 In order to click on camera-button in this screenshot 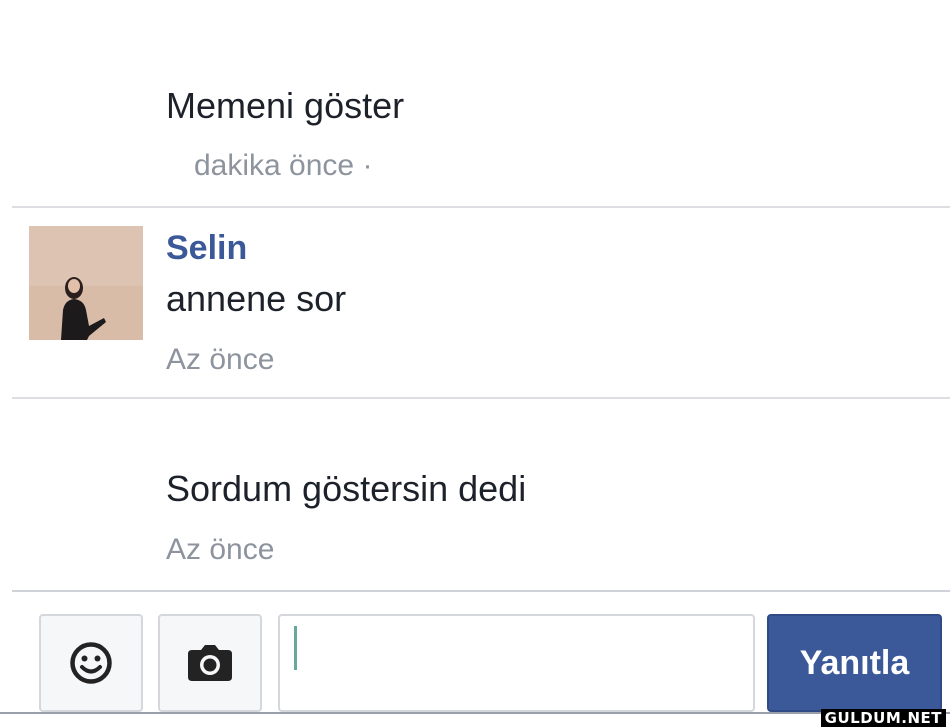, I will do `click(210, 663)`.